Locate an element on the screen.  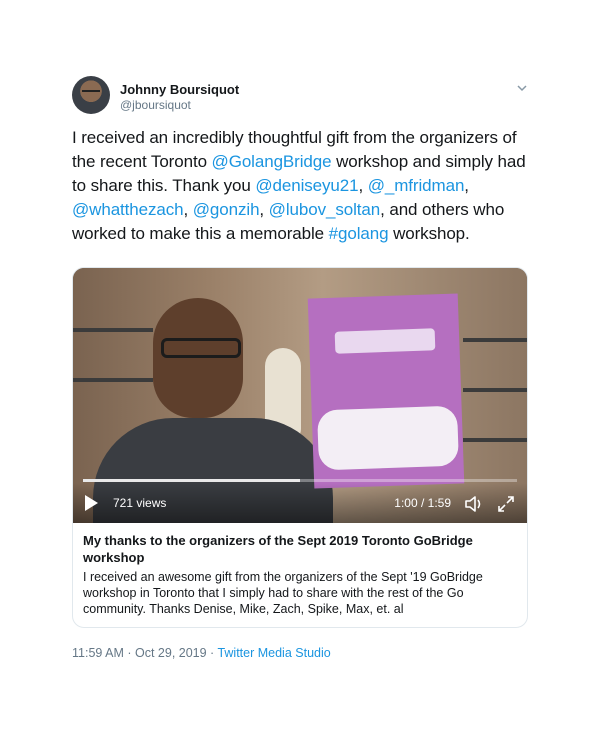
hashtag-golang: #golang is located at coordinates (359, 233).